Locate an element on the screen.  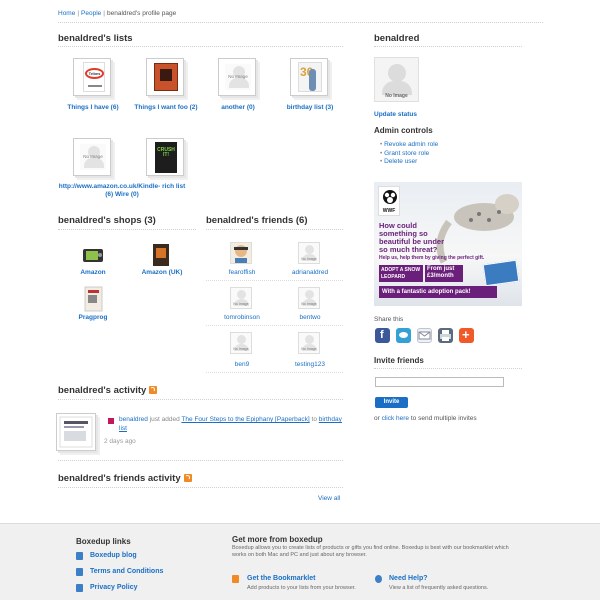
more-share-icon: + is located at coordinates (466, 335).